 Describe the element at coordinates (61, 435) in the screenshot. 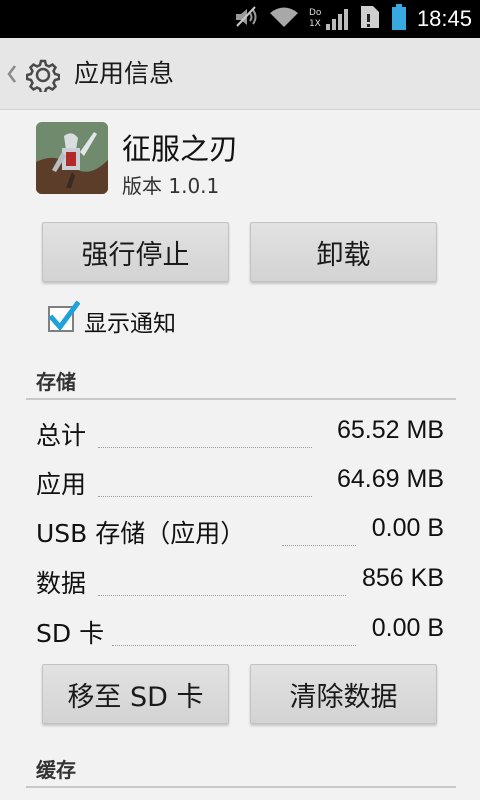

I see `row-label: 总计` at that location.